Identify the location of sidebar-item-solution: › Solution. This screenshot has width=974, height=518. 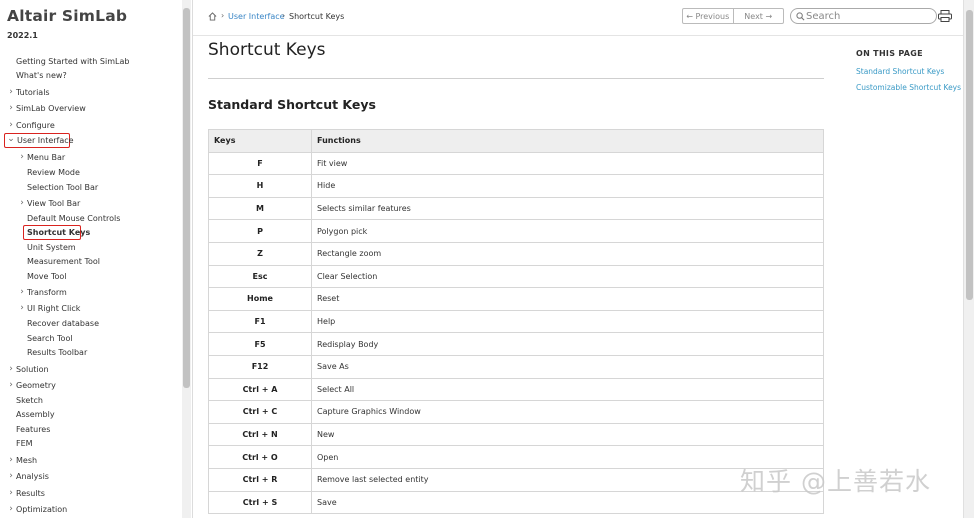
(29, 369).